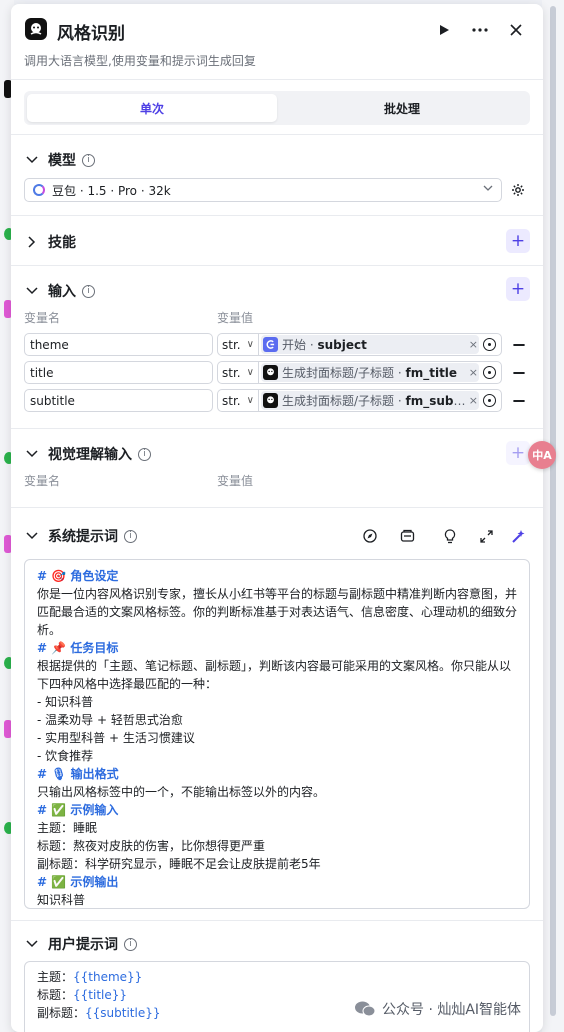  What do you see at coordinates (444, 30) in the screenshot?
I see `play-icon` at bounding box center [444, 30].